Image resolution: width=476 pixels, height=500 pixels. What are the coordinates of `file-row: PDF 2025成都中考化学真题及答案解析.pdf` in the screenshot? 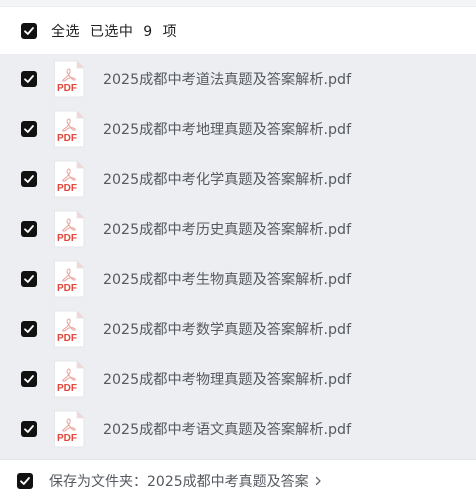 It's located at (238, 179).